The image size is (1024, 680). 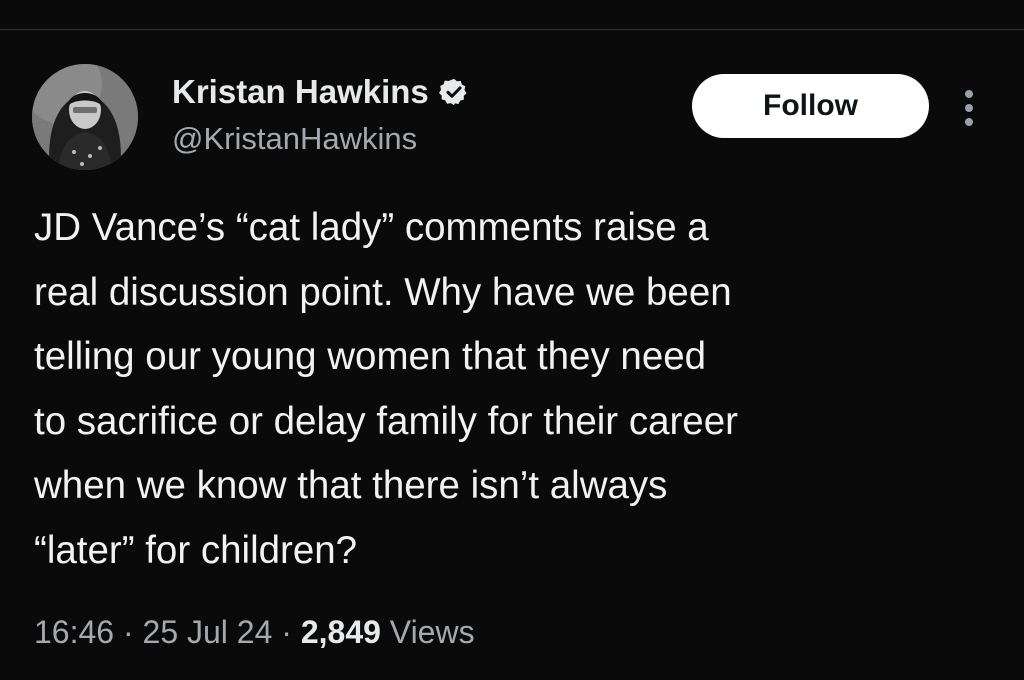 I want to click on tweet-time: 16:46, so click(x=74, y=632).